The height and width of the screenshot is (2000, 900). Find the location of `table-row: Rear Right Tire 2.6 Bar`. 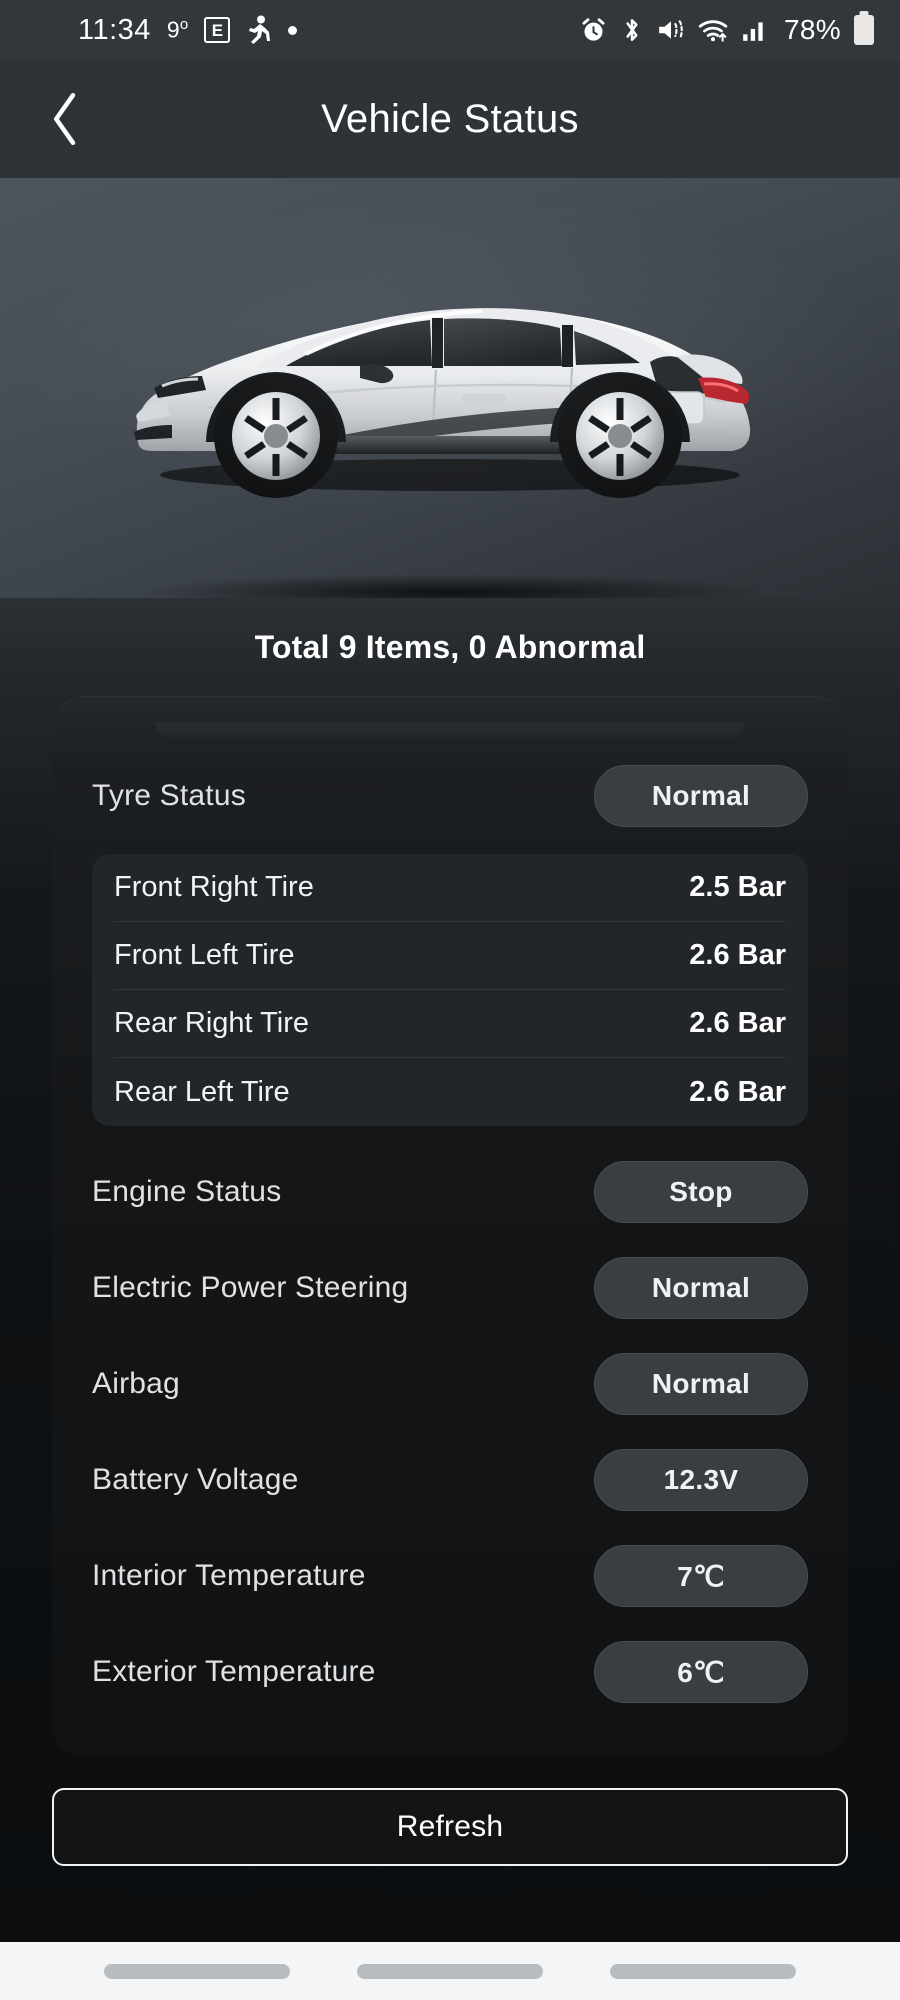

table-row: Rear Right Tire 2.6 Bar is located at coordinates (450, 1024).